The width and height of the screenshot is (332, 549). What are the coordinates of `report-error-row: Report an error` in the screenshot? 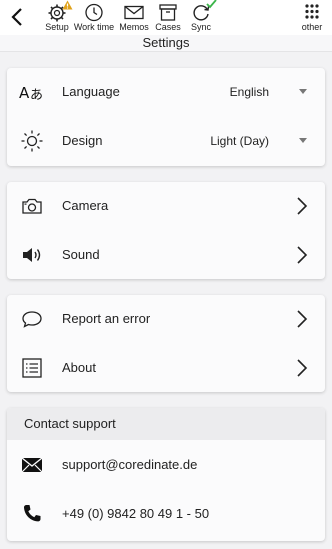 It's located at (166, 319).